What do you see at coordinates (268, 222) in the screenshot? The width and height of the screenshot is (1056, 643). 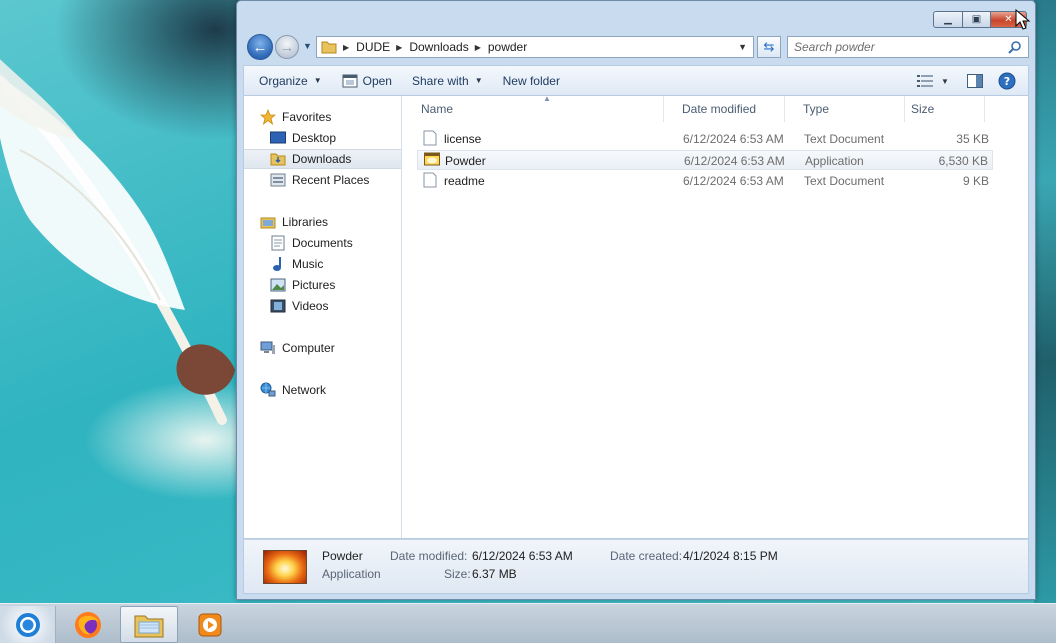 I see `libraries-icon` at bounding box center [268, 222].